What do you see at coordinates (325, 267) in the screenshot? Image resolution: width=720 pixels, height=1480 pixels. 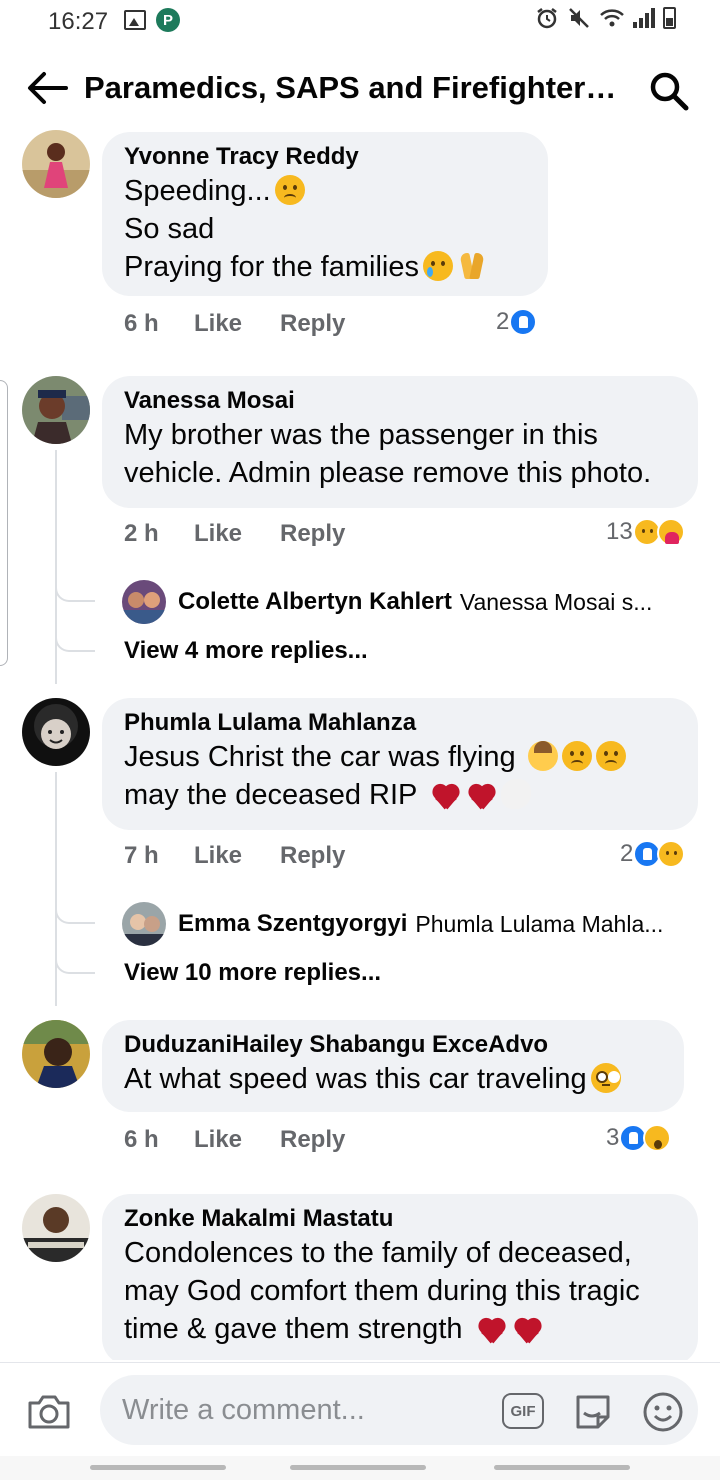 I see `comment-text-line: Praying for the families` at bounding box center [325, 267].